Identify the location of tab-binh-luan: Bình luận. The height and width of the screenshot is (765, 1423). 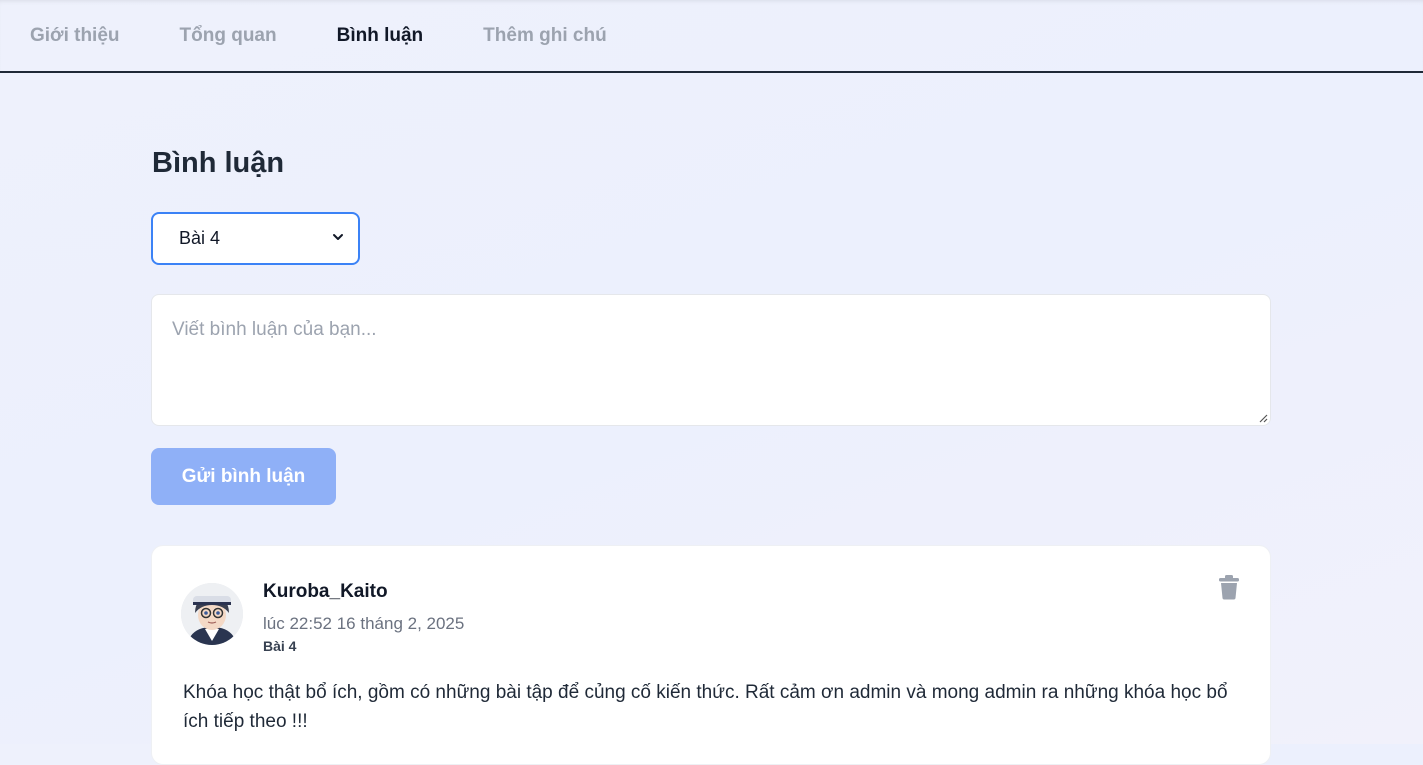
(380, 36).